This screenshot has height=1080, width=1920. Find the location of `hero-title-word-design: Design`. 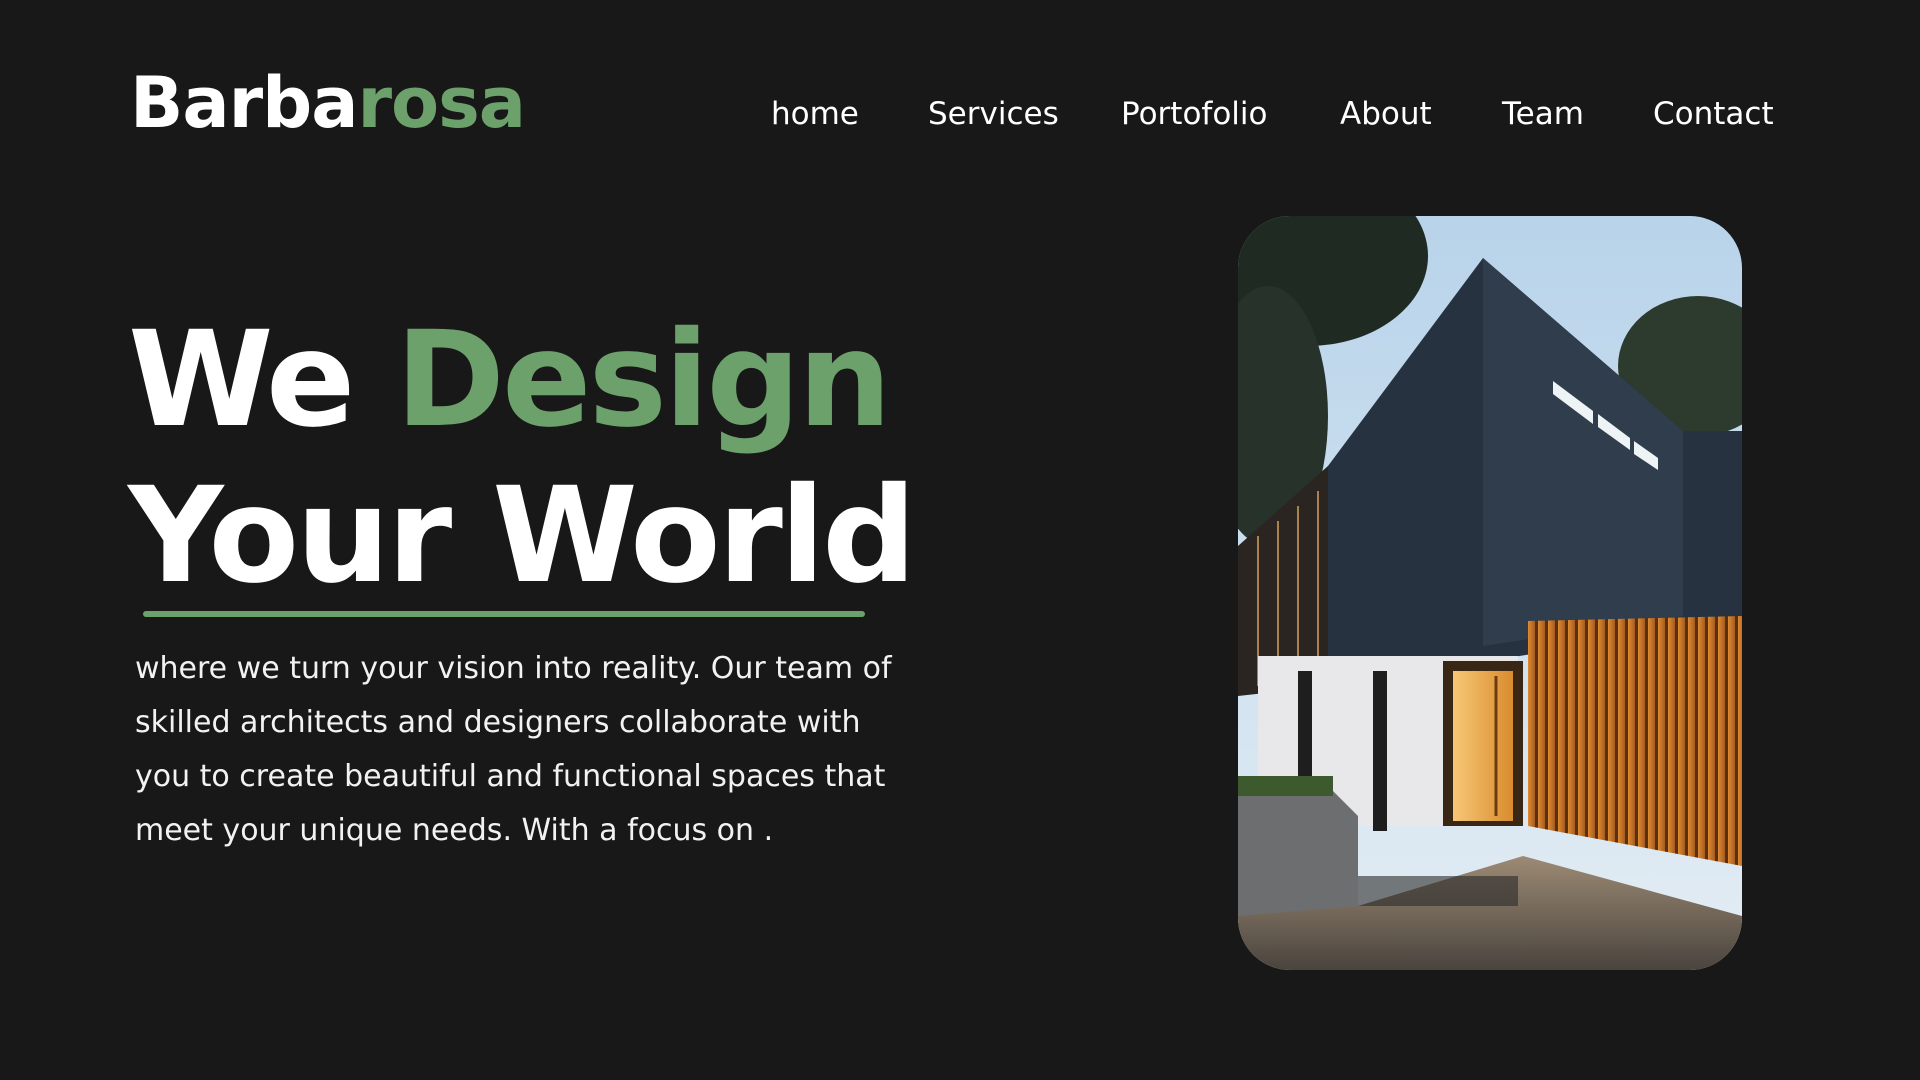

hero-title-word-design: Design is located at coordinates (643, 380).